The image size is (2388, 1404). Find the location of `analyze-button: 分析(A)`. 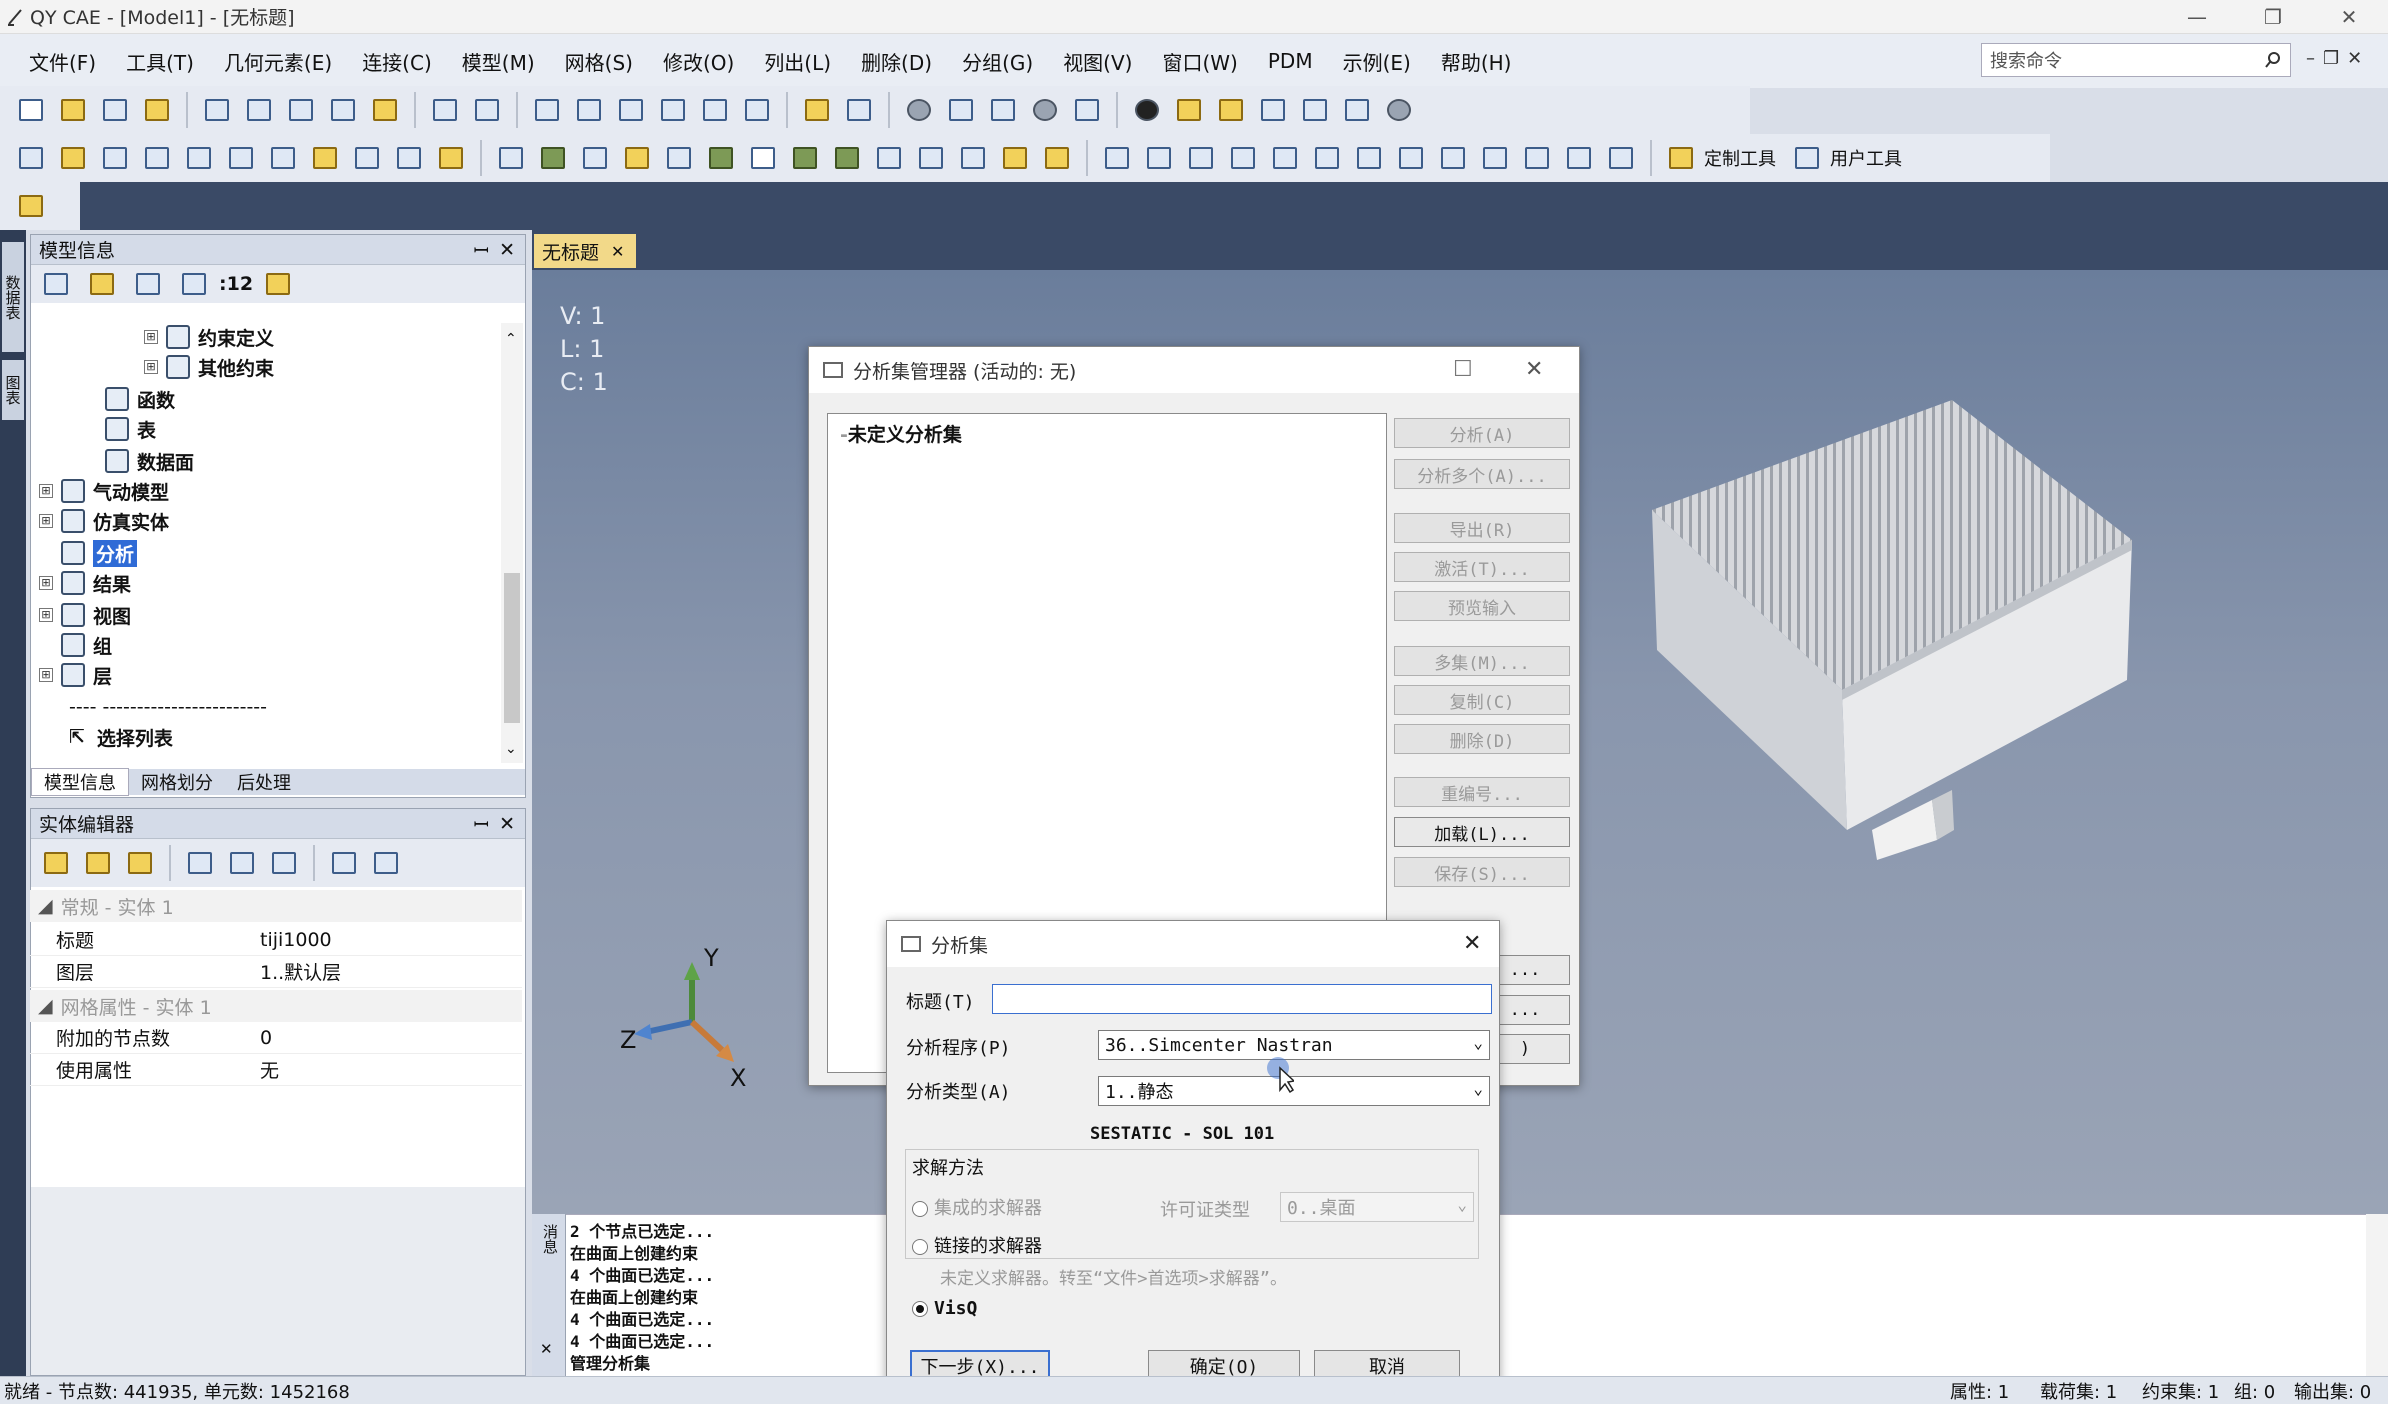

analyze-button: 分析(A) is located at coordinates (1482, 433).